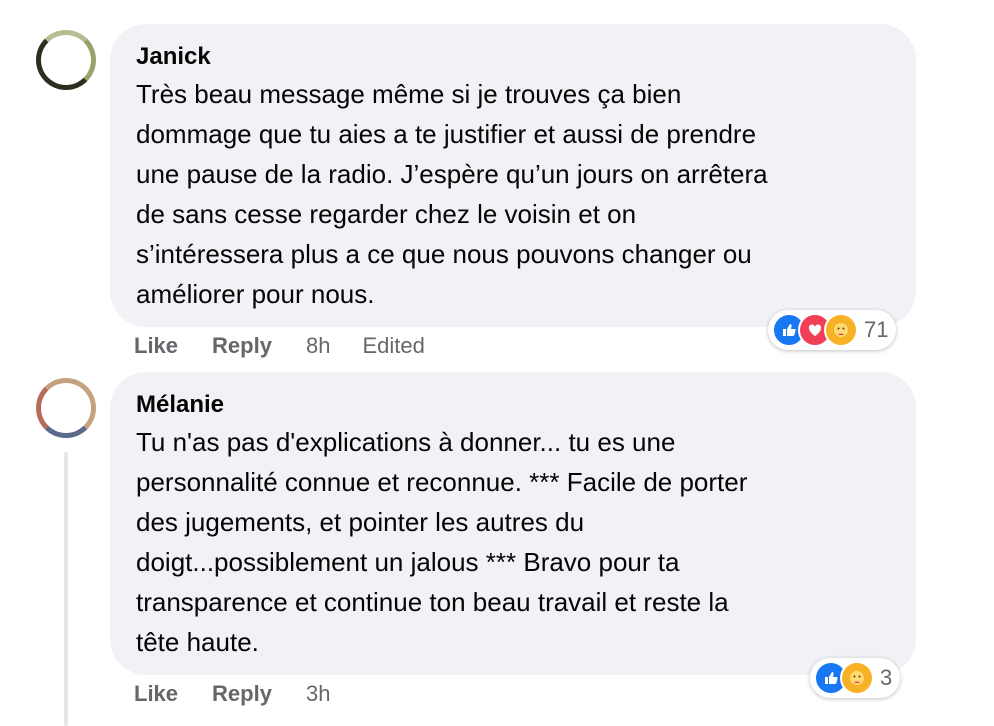 The image size is (994, 726). What do you see at coordinates (513, 57) in the screenshot?
I see `comment-author: Janick` at bounding box center [513, 57].